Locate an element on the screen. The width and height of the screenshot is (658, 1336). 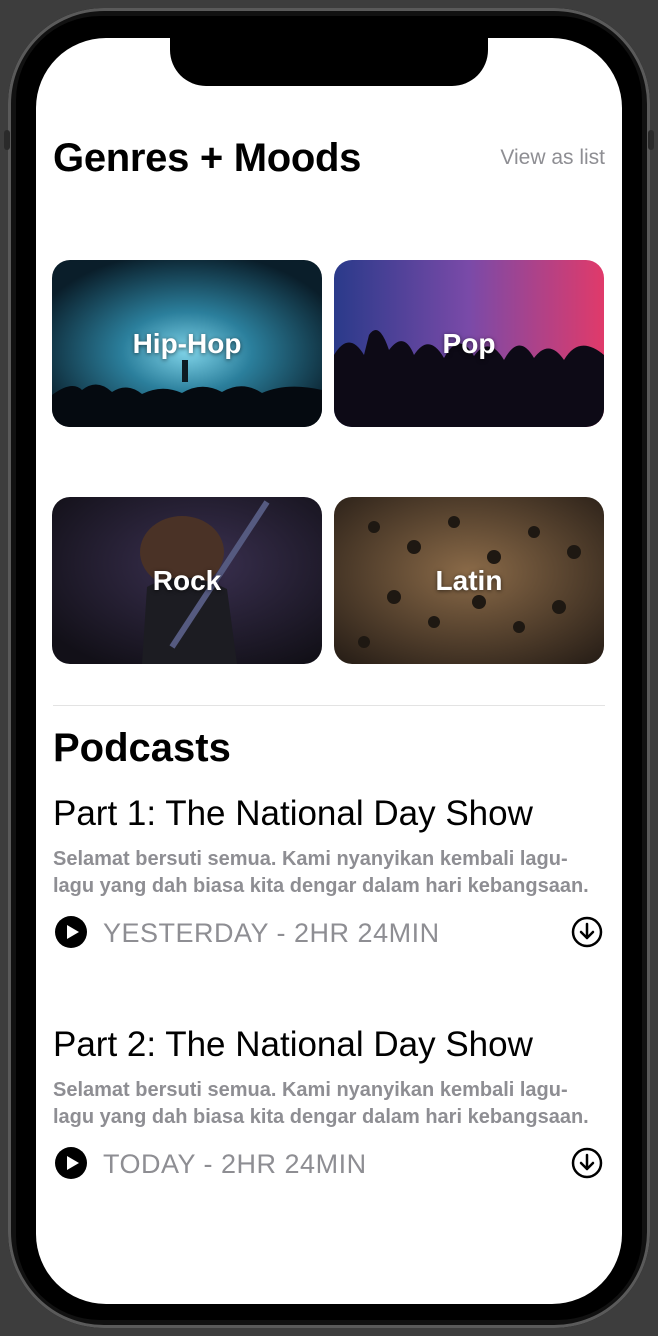
episode-meta-row: TODAY - 2HR 24MIN is located at coordinates (329, 1163).